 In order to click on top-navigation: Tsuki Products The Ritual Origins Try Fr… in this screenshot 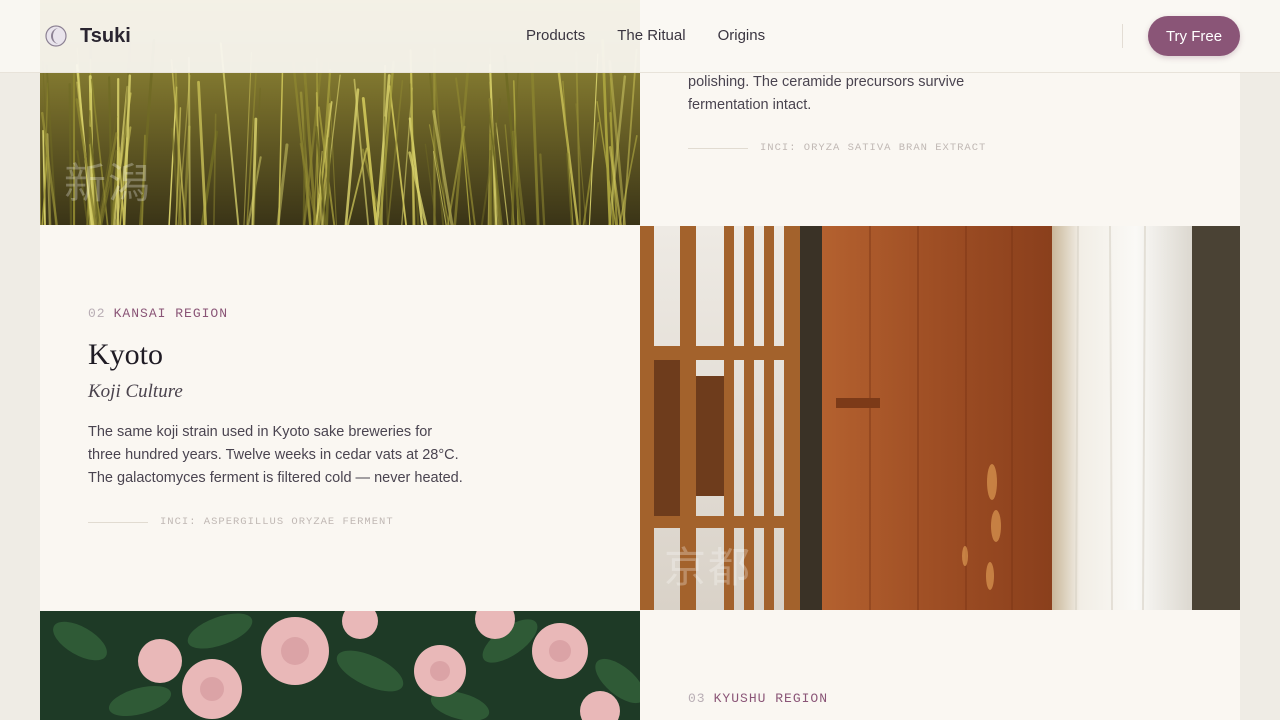, I will do `click(640, 36)`.